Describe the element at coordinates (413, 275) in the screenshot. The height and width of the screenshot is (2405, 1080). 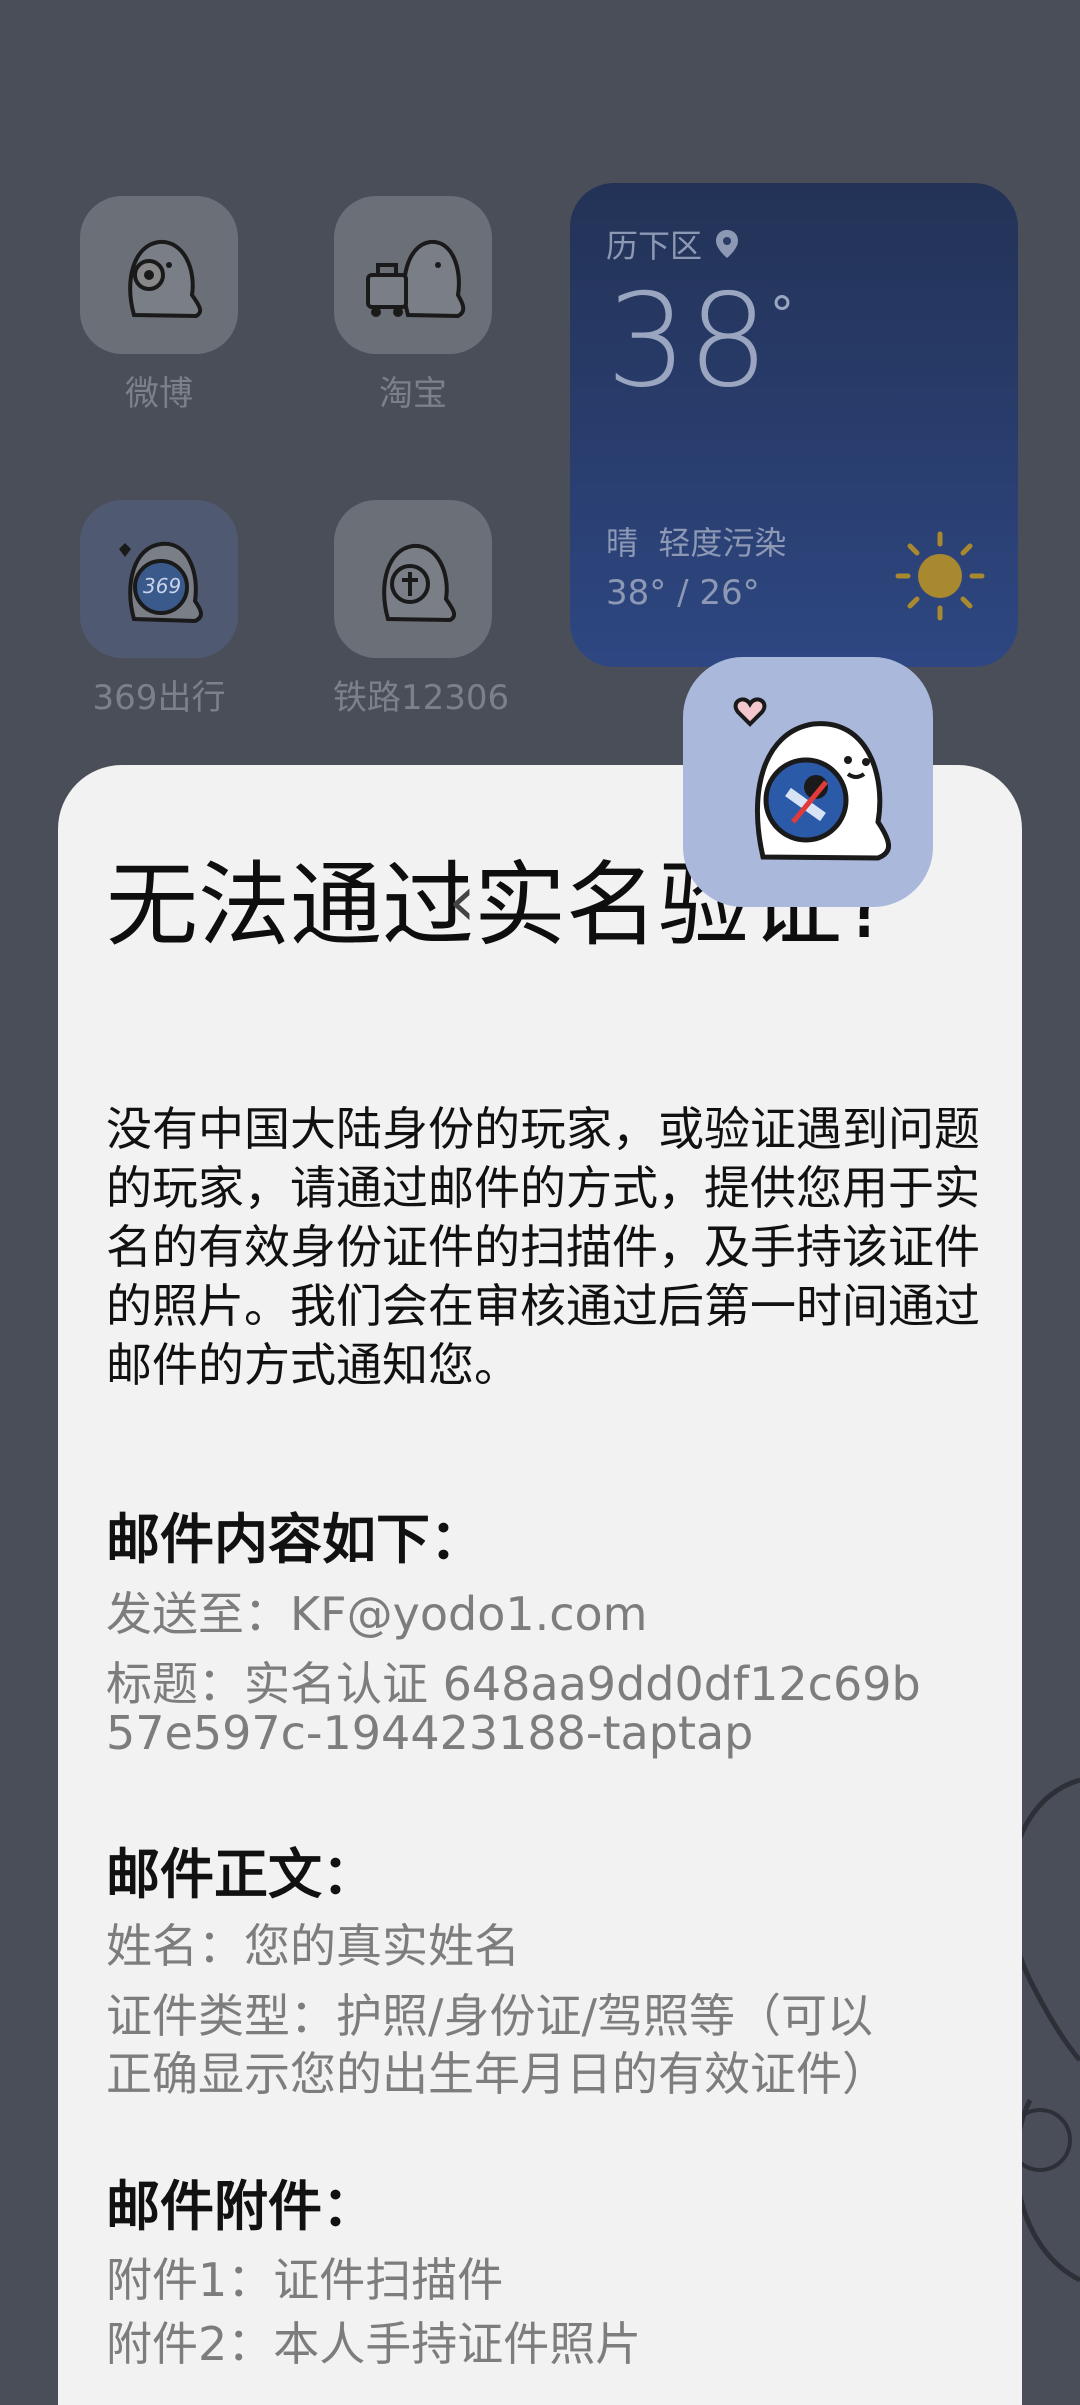
I see `taobao-app-icon` at that location.